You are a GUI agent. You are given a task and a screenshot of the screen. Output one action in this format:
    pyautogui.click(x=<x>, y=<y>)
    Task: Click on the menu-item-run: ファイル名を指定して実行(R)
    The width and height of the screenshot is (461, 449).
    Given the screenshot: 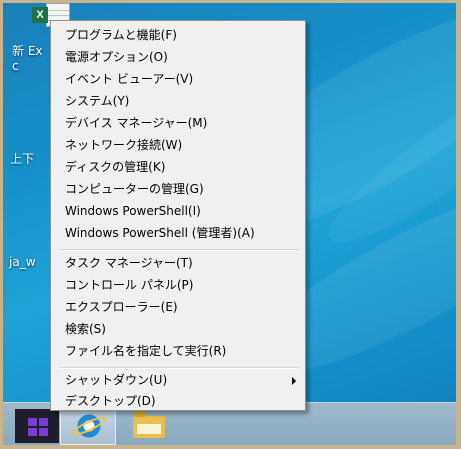 What is the action you would take?
    pyautogui.click(x=178, y=351)
    